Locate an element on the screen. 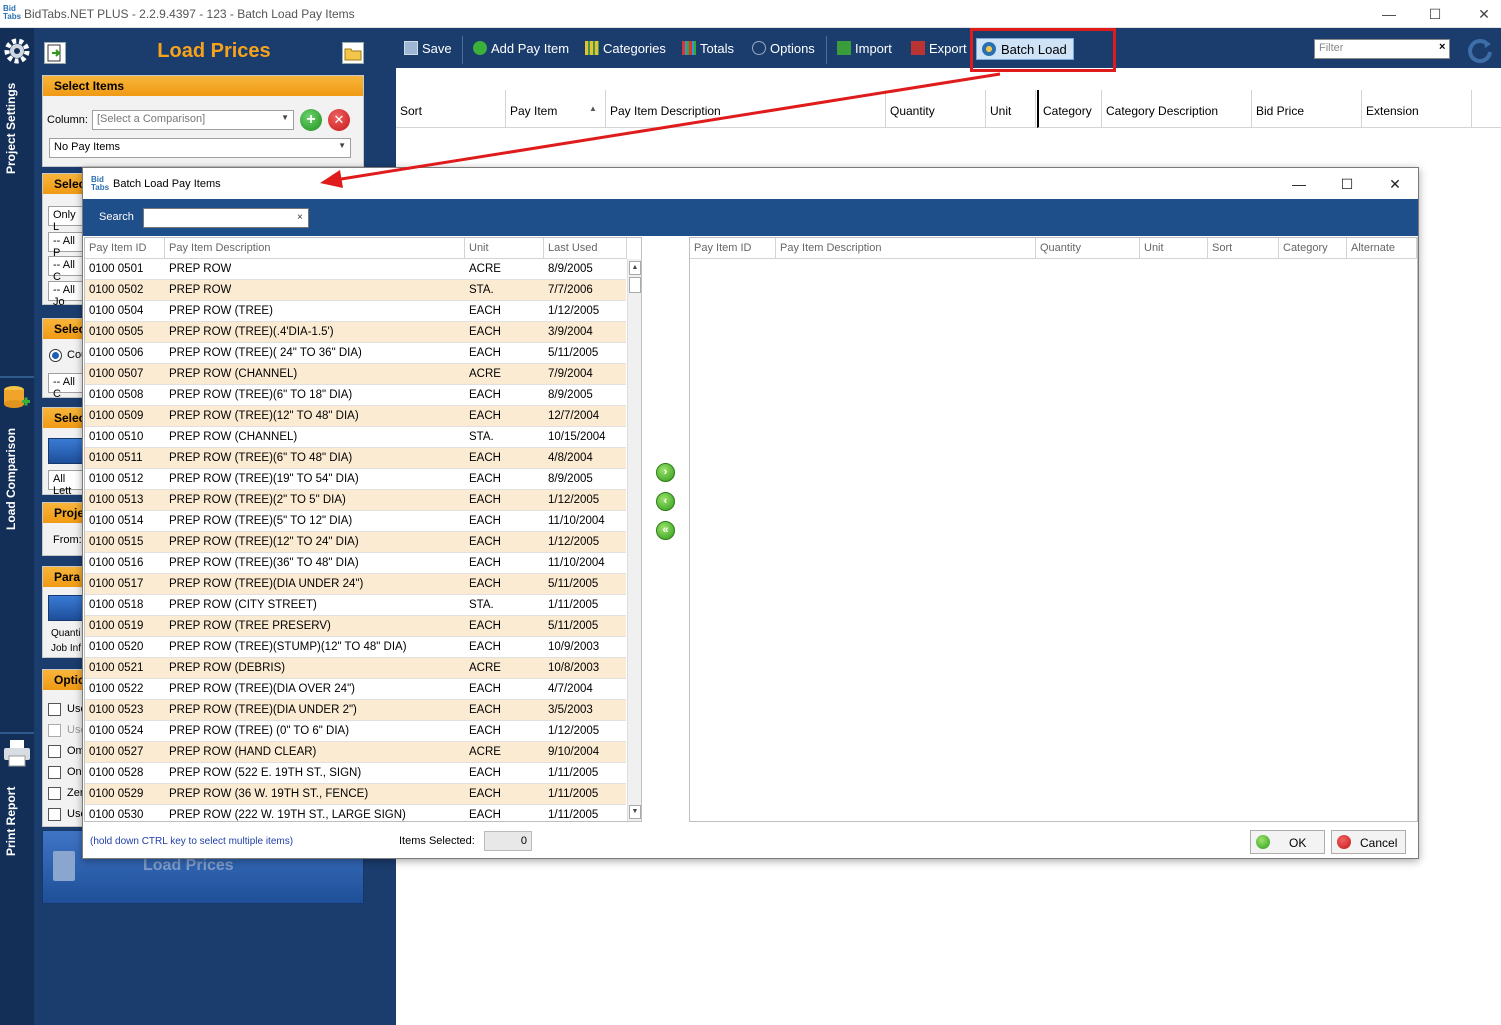 This screenshot has height=1025, width=1501. export-button: Export is located at coordinates (939, 49).